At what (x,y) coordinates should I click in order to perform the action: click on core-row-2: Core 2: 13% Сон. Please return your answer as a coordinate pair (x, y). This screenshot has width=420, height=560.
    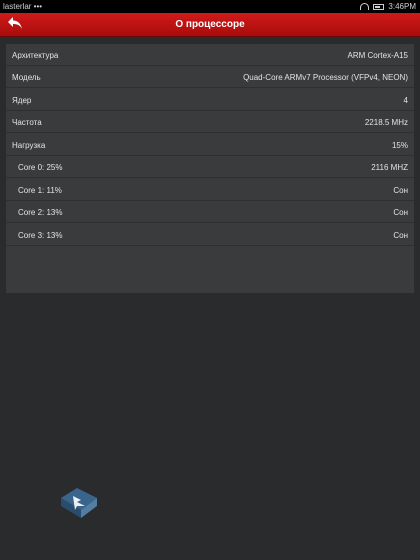
    Looking at the image, I should click on (210, 212).